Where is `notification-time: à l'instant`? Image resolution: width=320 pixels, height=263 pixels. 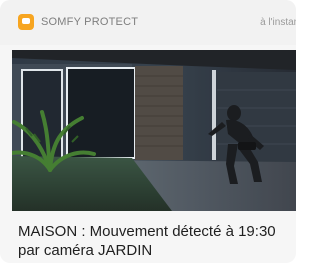
notification-time: à l'instant is located at coordinates (278, 22).